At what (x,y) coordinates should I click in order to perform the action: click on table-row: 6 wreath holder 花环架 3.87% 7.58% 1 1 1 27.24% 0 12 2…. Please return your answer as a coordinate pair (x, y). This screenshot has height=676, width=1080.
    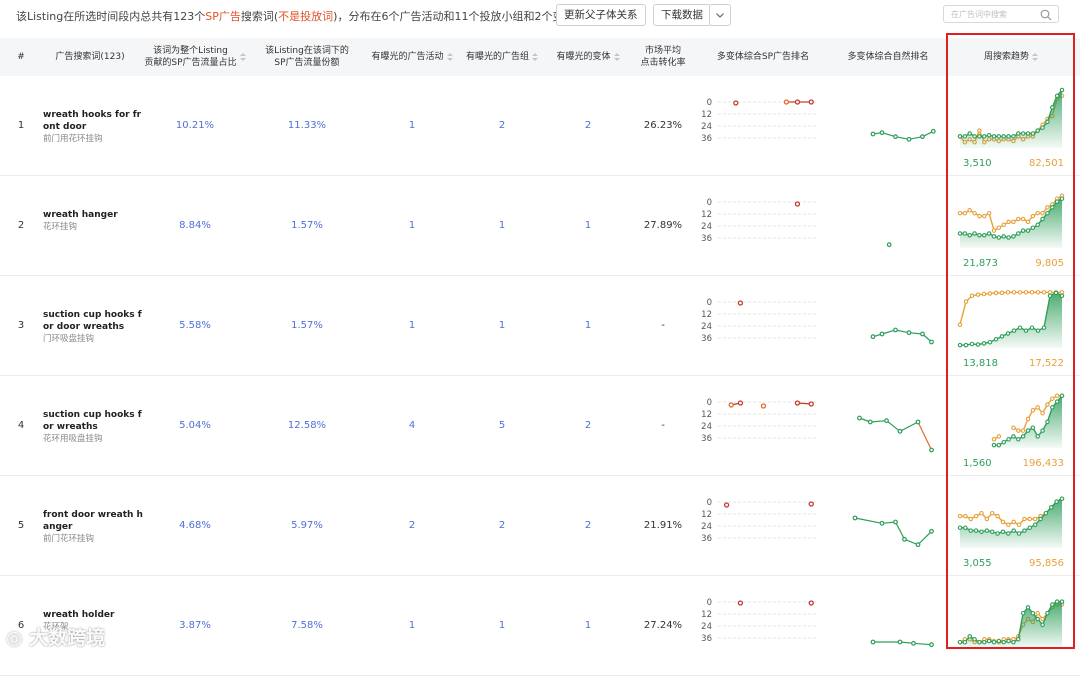
    Looking at the image, I should click on (540, 626).